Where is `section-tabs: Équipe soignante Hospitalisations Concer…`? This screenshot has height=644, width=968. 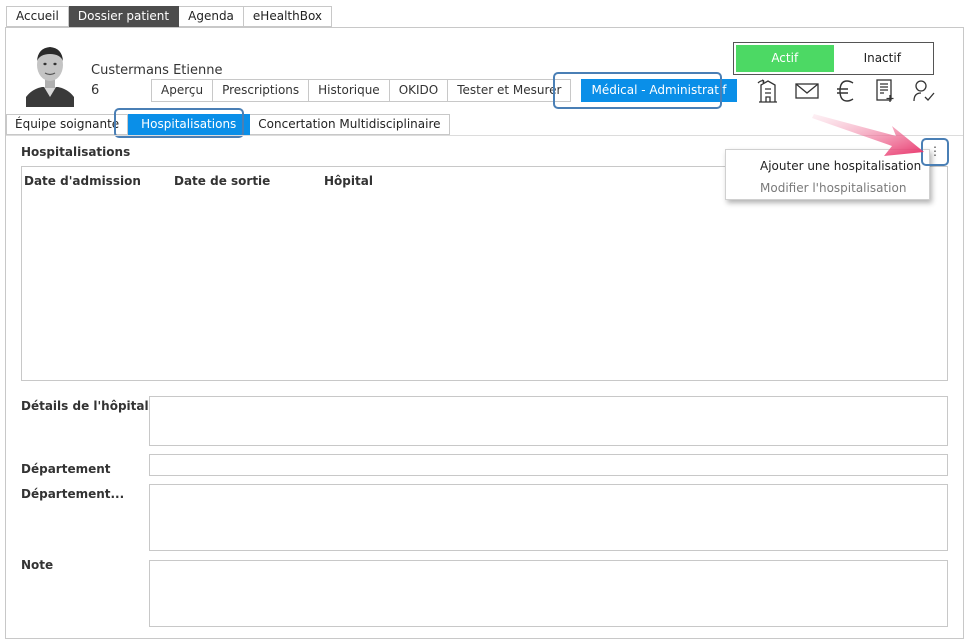
section-tabs: Équipe soignante Hospitalisations Concer… is located at coordinates (228, 124).